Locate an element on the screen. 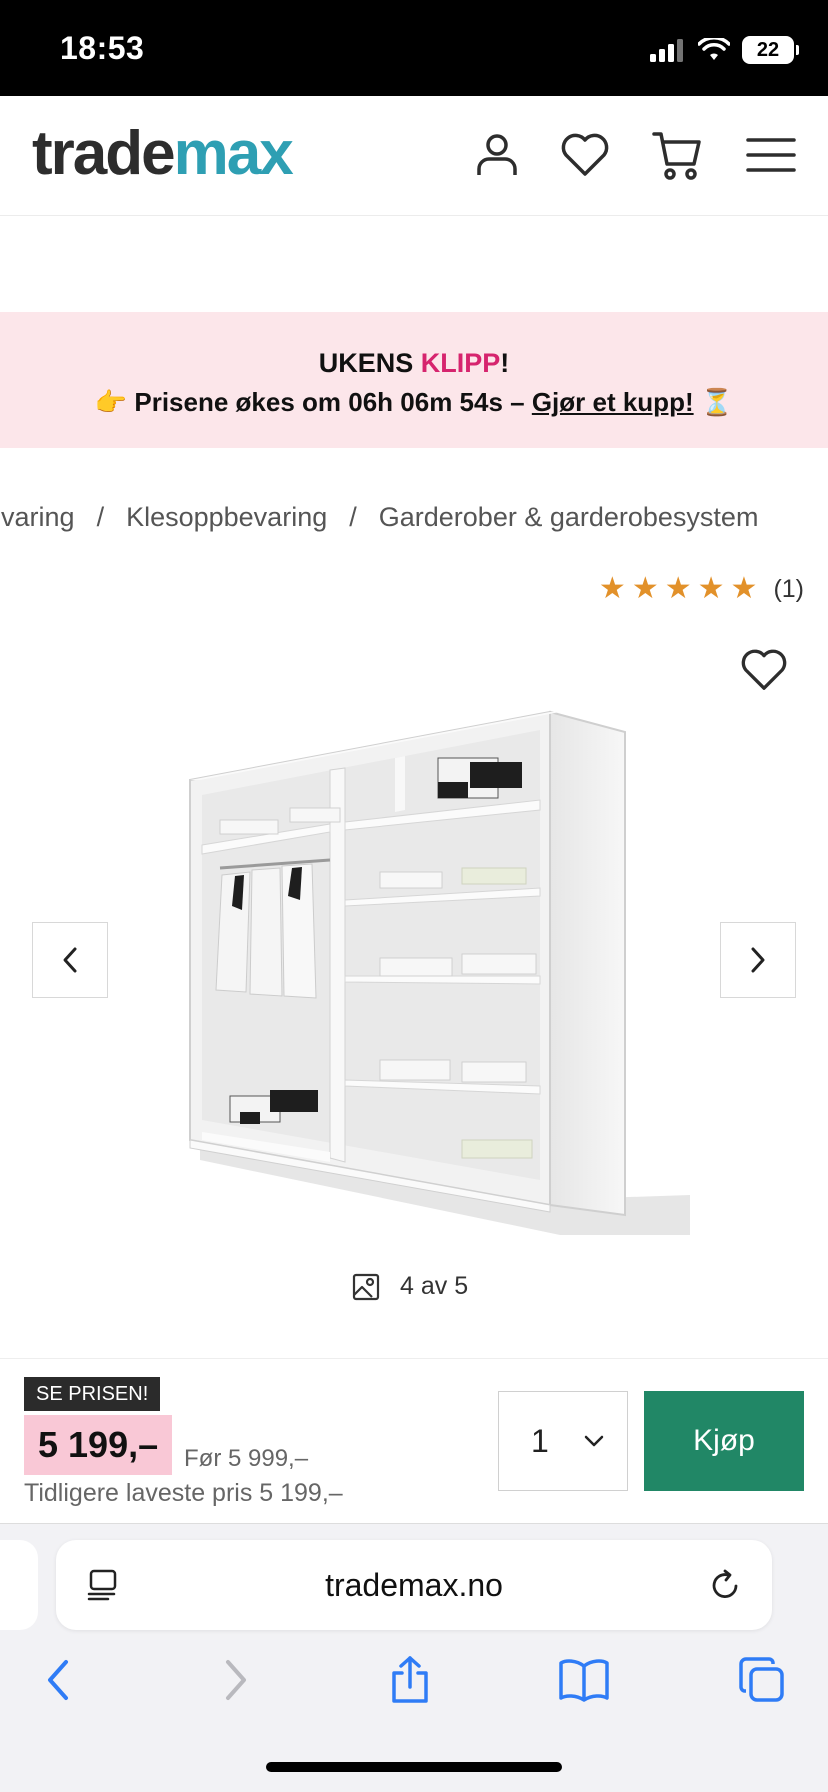 This screenshot has width=828, height=1792. reload-icon is located at coordinates (725, 1585).